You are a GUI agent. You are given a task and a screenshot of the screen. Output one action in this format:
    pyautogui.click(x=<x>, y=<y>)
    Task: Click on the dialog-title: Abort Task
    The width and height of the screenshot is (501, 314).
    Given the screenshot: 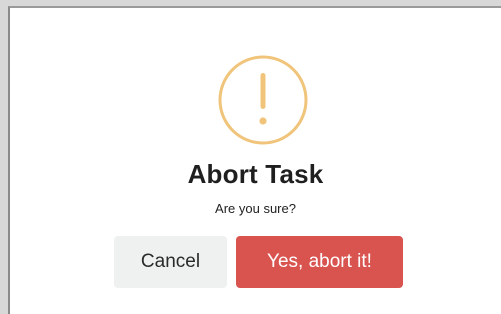 What is the action you would take?
    pyautogui.click(x=255, y=174)
    